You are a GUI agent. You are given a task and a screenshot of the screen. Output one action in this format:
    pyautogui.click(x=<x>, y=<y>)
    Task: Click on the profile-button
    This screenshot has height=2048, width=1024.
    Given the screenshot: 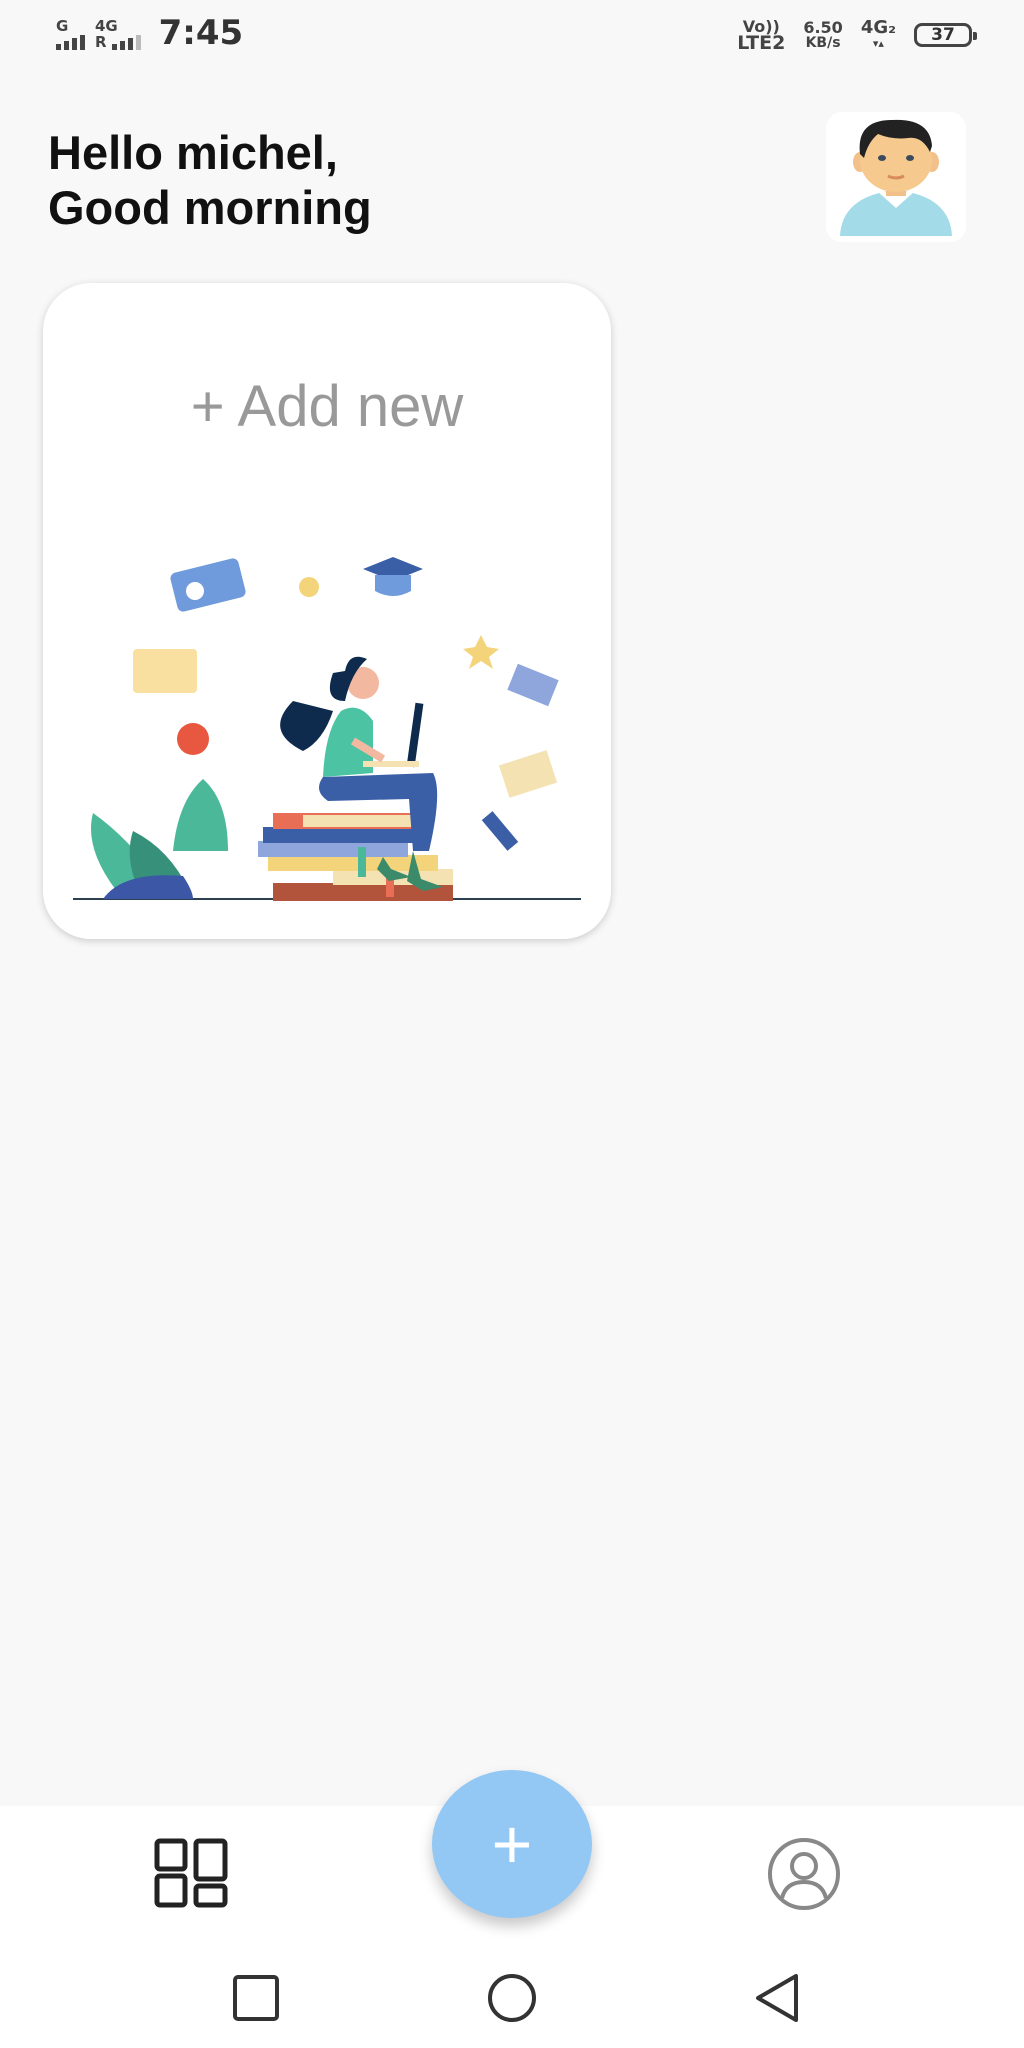 What is the action you would take?
    pyautogui.click(x=804, y=1874)
    